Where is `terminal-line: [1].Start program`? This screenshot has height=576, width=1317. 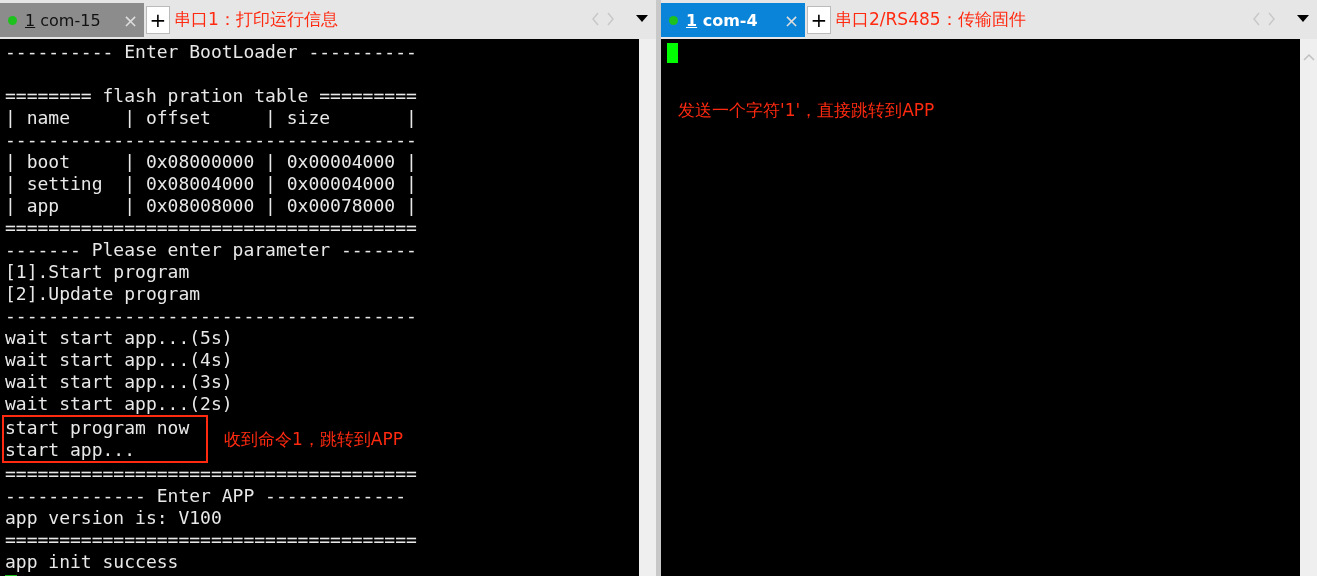 terminal-line: [1].Start program is located at coordinates (98, 272).